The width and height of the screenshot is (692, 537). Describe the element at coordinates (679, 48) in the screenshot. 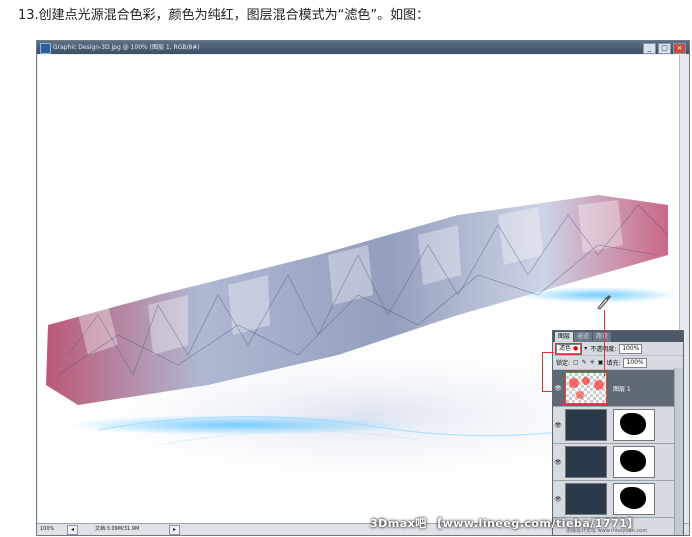

I see `close-button: ×` at that location.